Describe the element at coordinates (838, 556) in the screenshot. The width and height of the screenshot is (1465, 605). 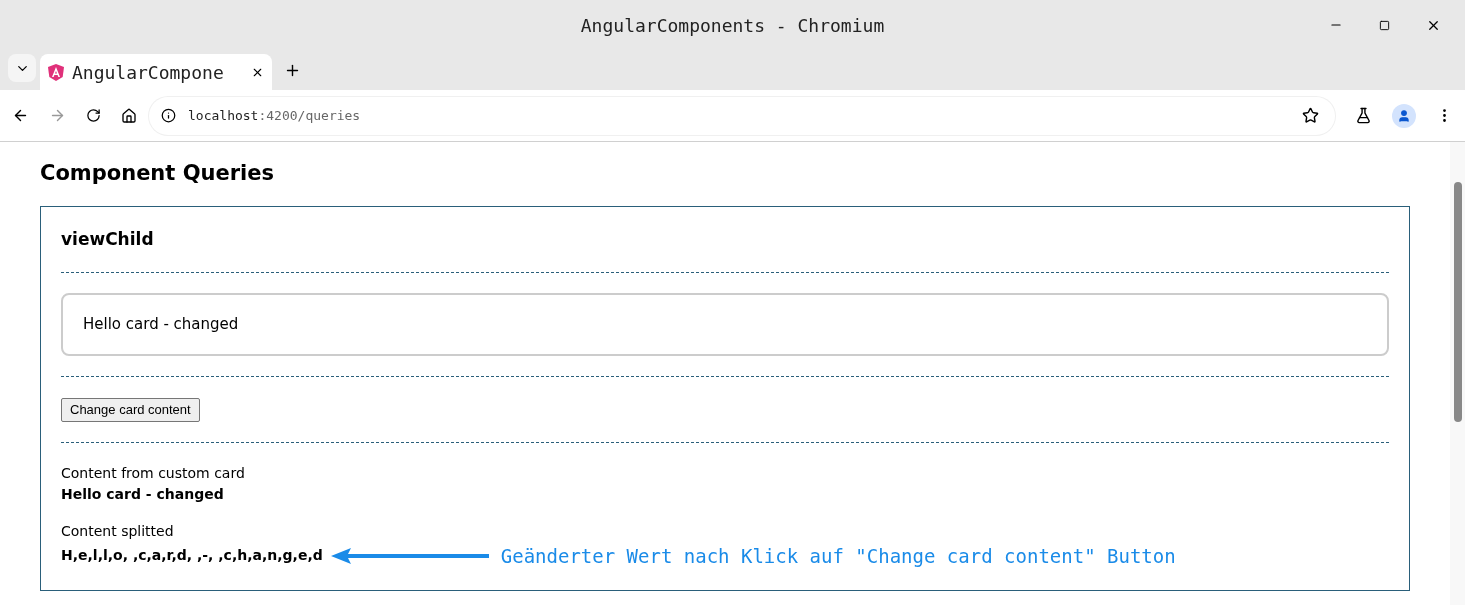
I see `annotation-text: Geänderter Wert nach Klick auf "Change card content" Button` at that location.